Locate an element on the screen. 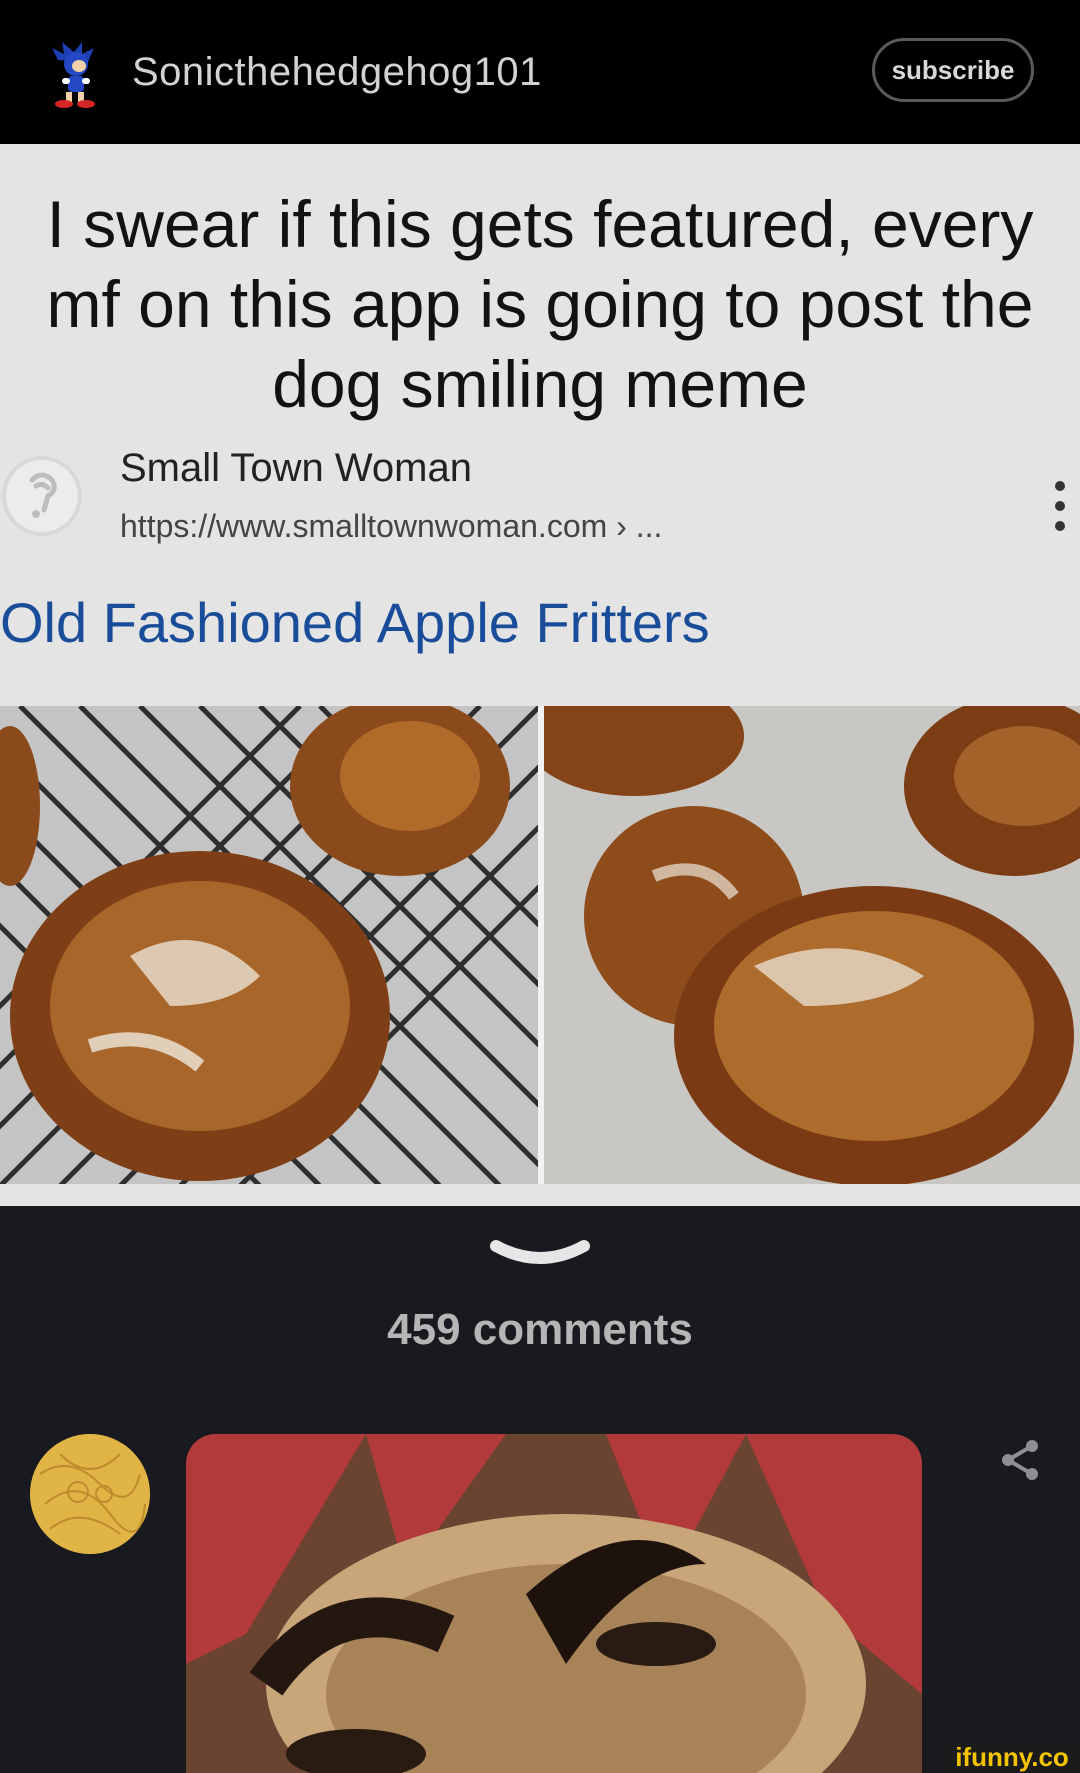  apple-fritters-on-paper-photo is located at coordinates (812, 945).